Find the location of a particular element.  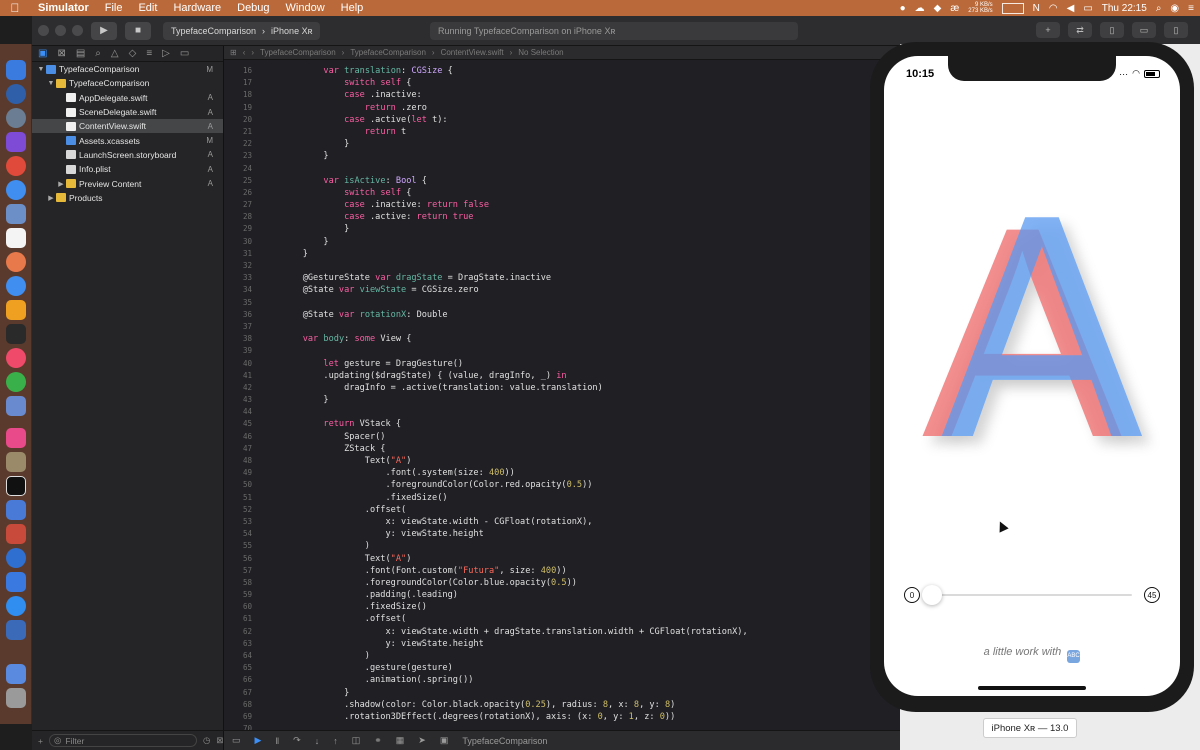

finder-icon is located at coordinates (16, 70).